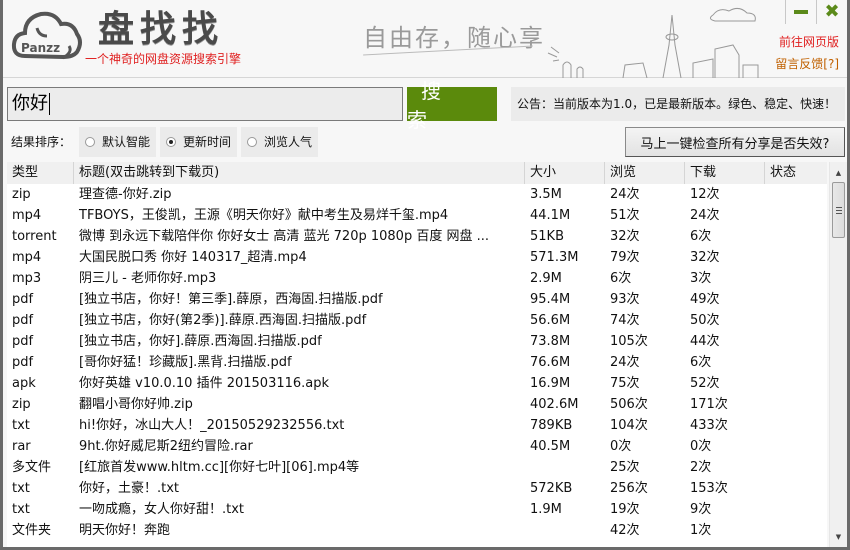 Image resolution: width=850 pixels, height=550 pixels. I want to click on table-row: txt 一吻成瘾，女人你好甜！.txt 1.9M 19次 9次, so click(417, 509).